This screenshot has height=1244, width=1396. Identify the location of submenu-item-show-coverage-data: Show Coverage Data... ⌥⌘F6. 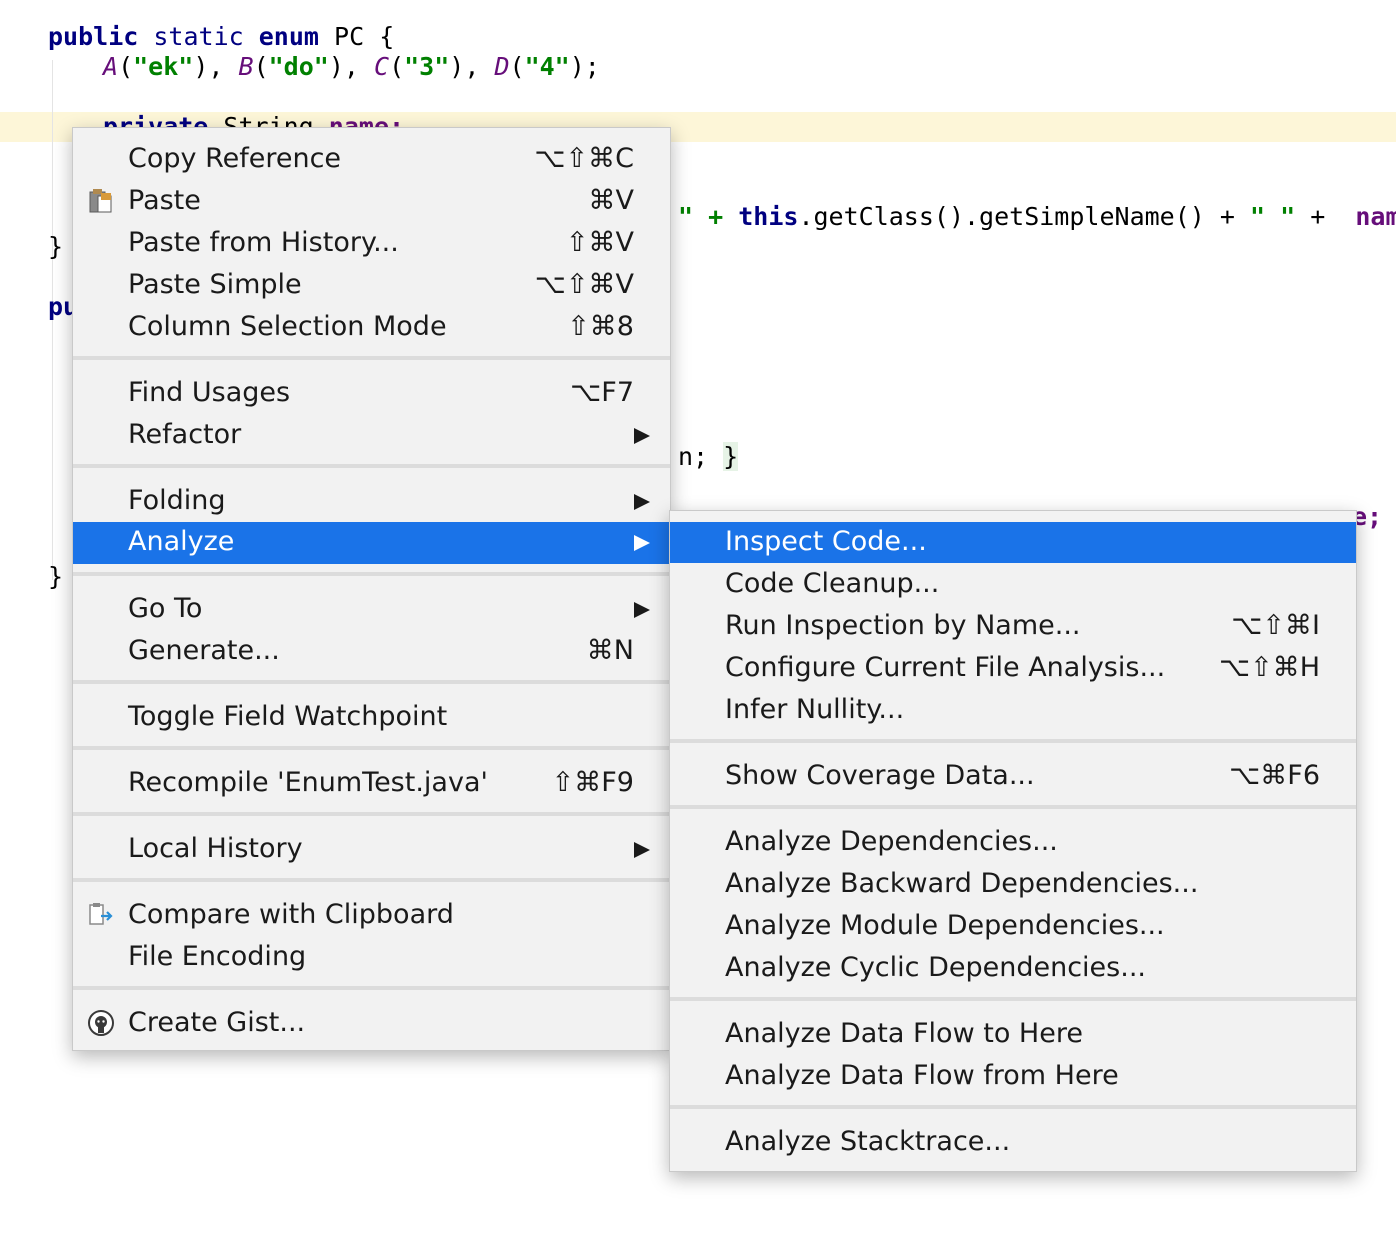
(1013, 776).